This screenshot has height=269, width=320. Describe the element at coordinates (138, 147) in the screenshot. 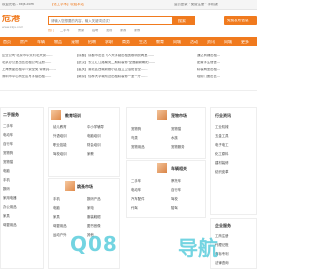

I see `section-link: 宠物用品` at that location.